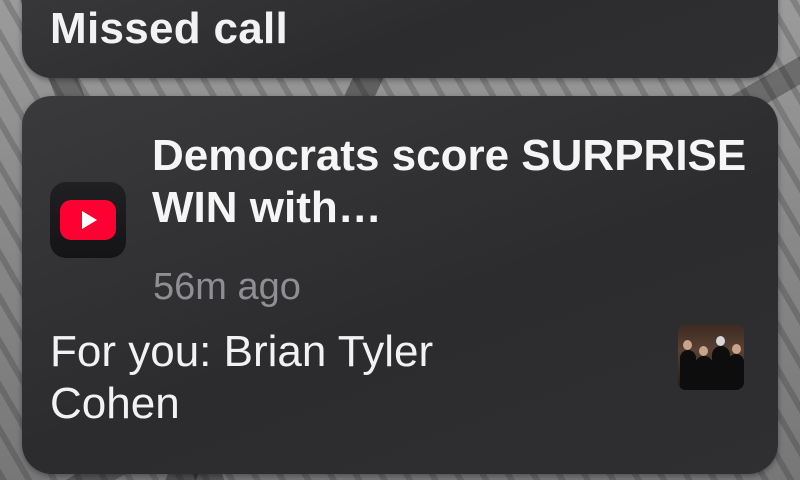 This screenshot has width=800, height=480. What do you see at coordinates (169, 28) in the screenshot?
I see `notification-title: Missed call` at bounding box center [169, 28].